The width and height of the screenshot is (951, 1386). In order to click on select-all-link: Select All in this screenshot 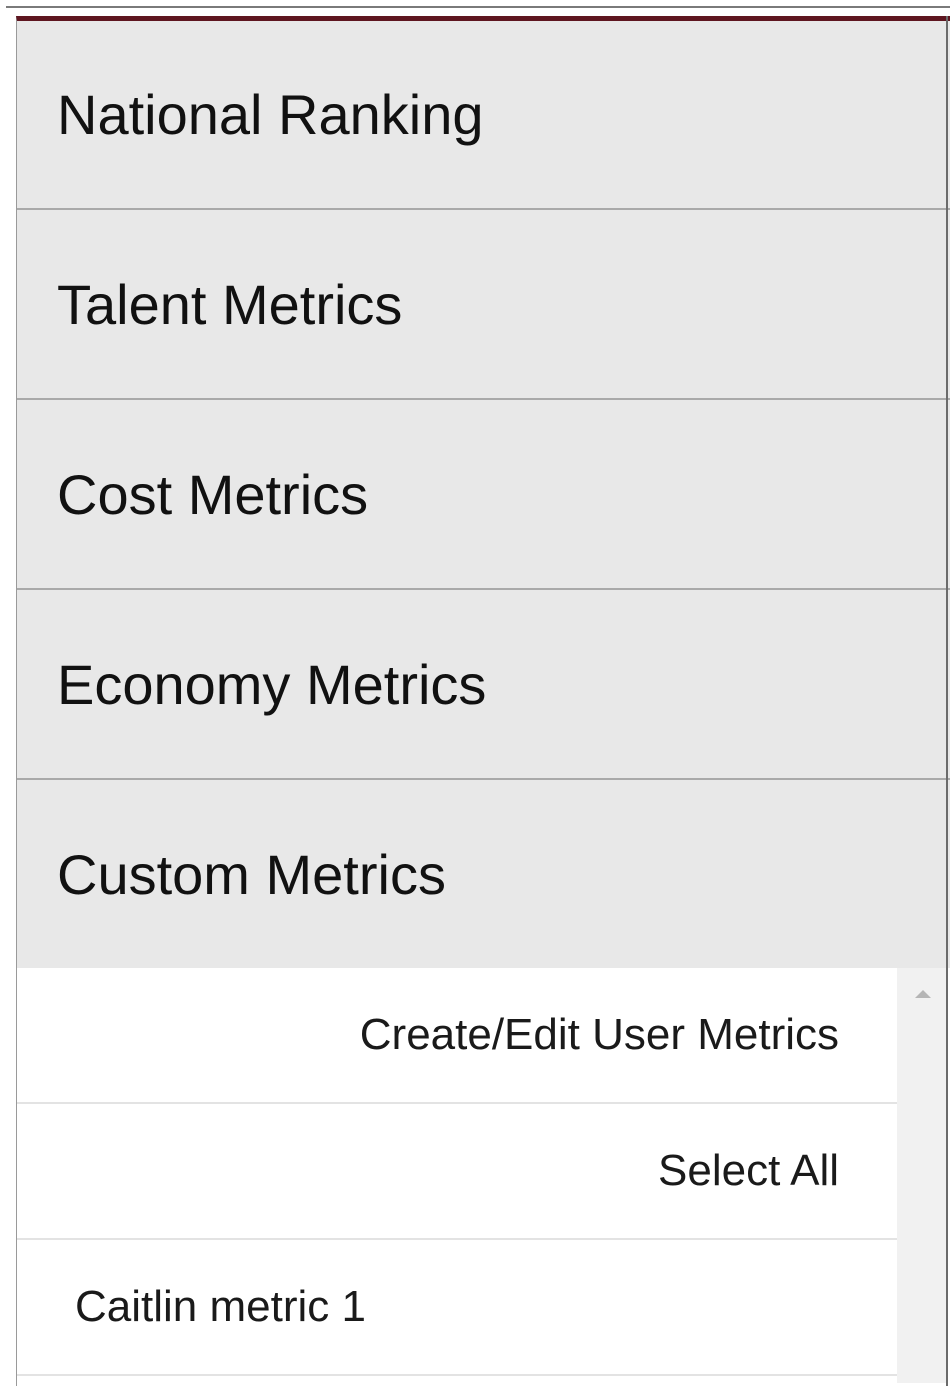, I will do `click(457, 1172)`.